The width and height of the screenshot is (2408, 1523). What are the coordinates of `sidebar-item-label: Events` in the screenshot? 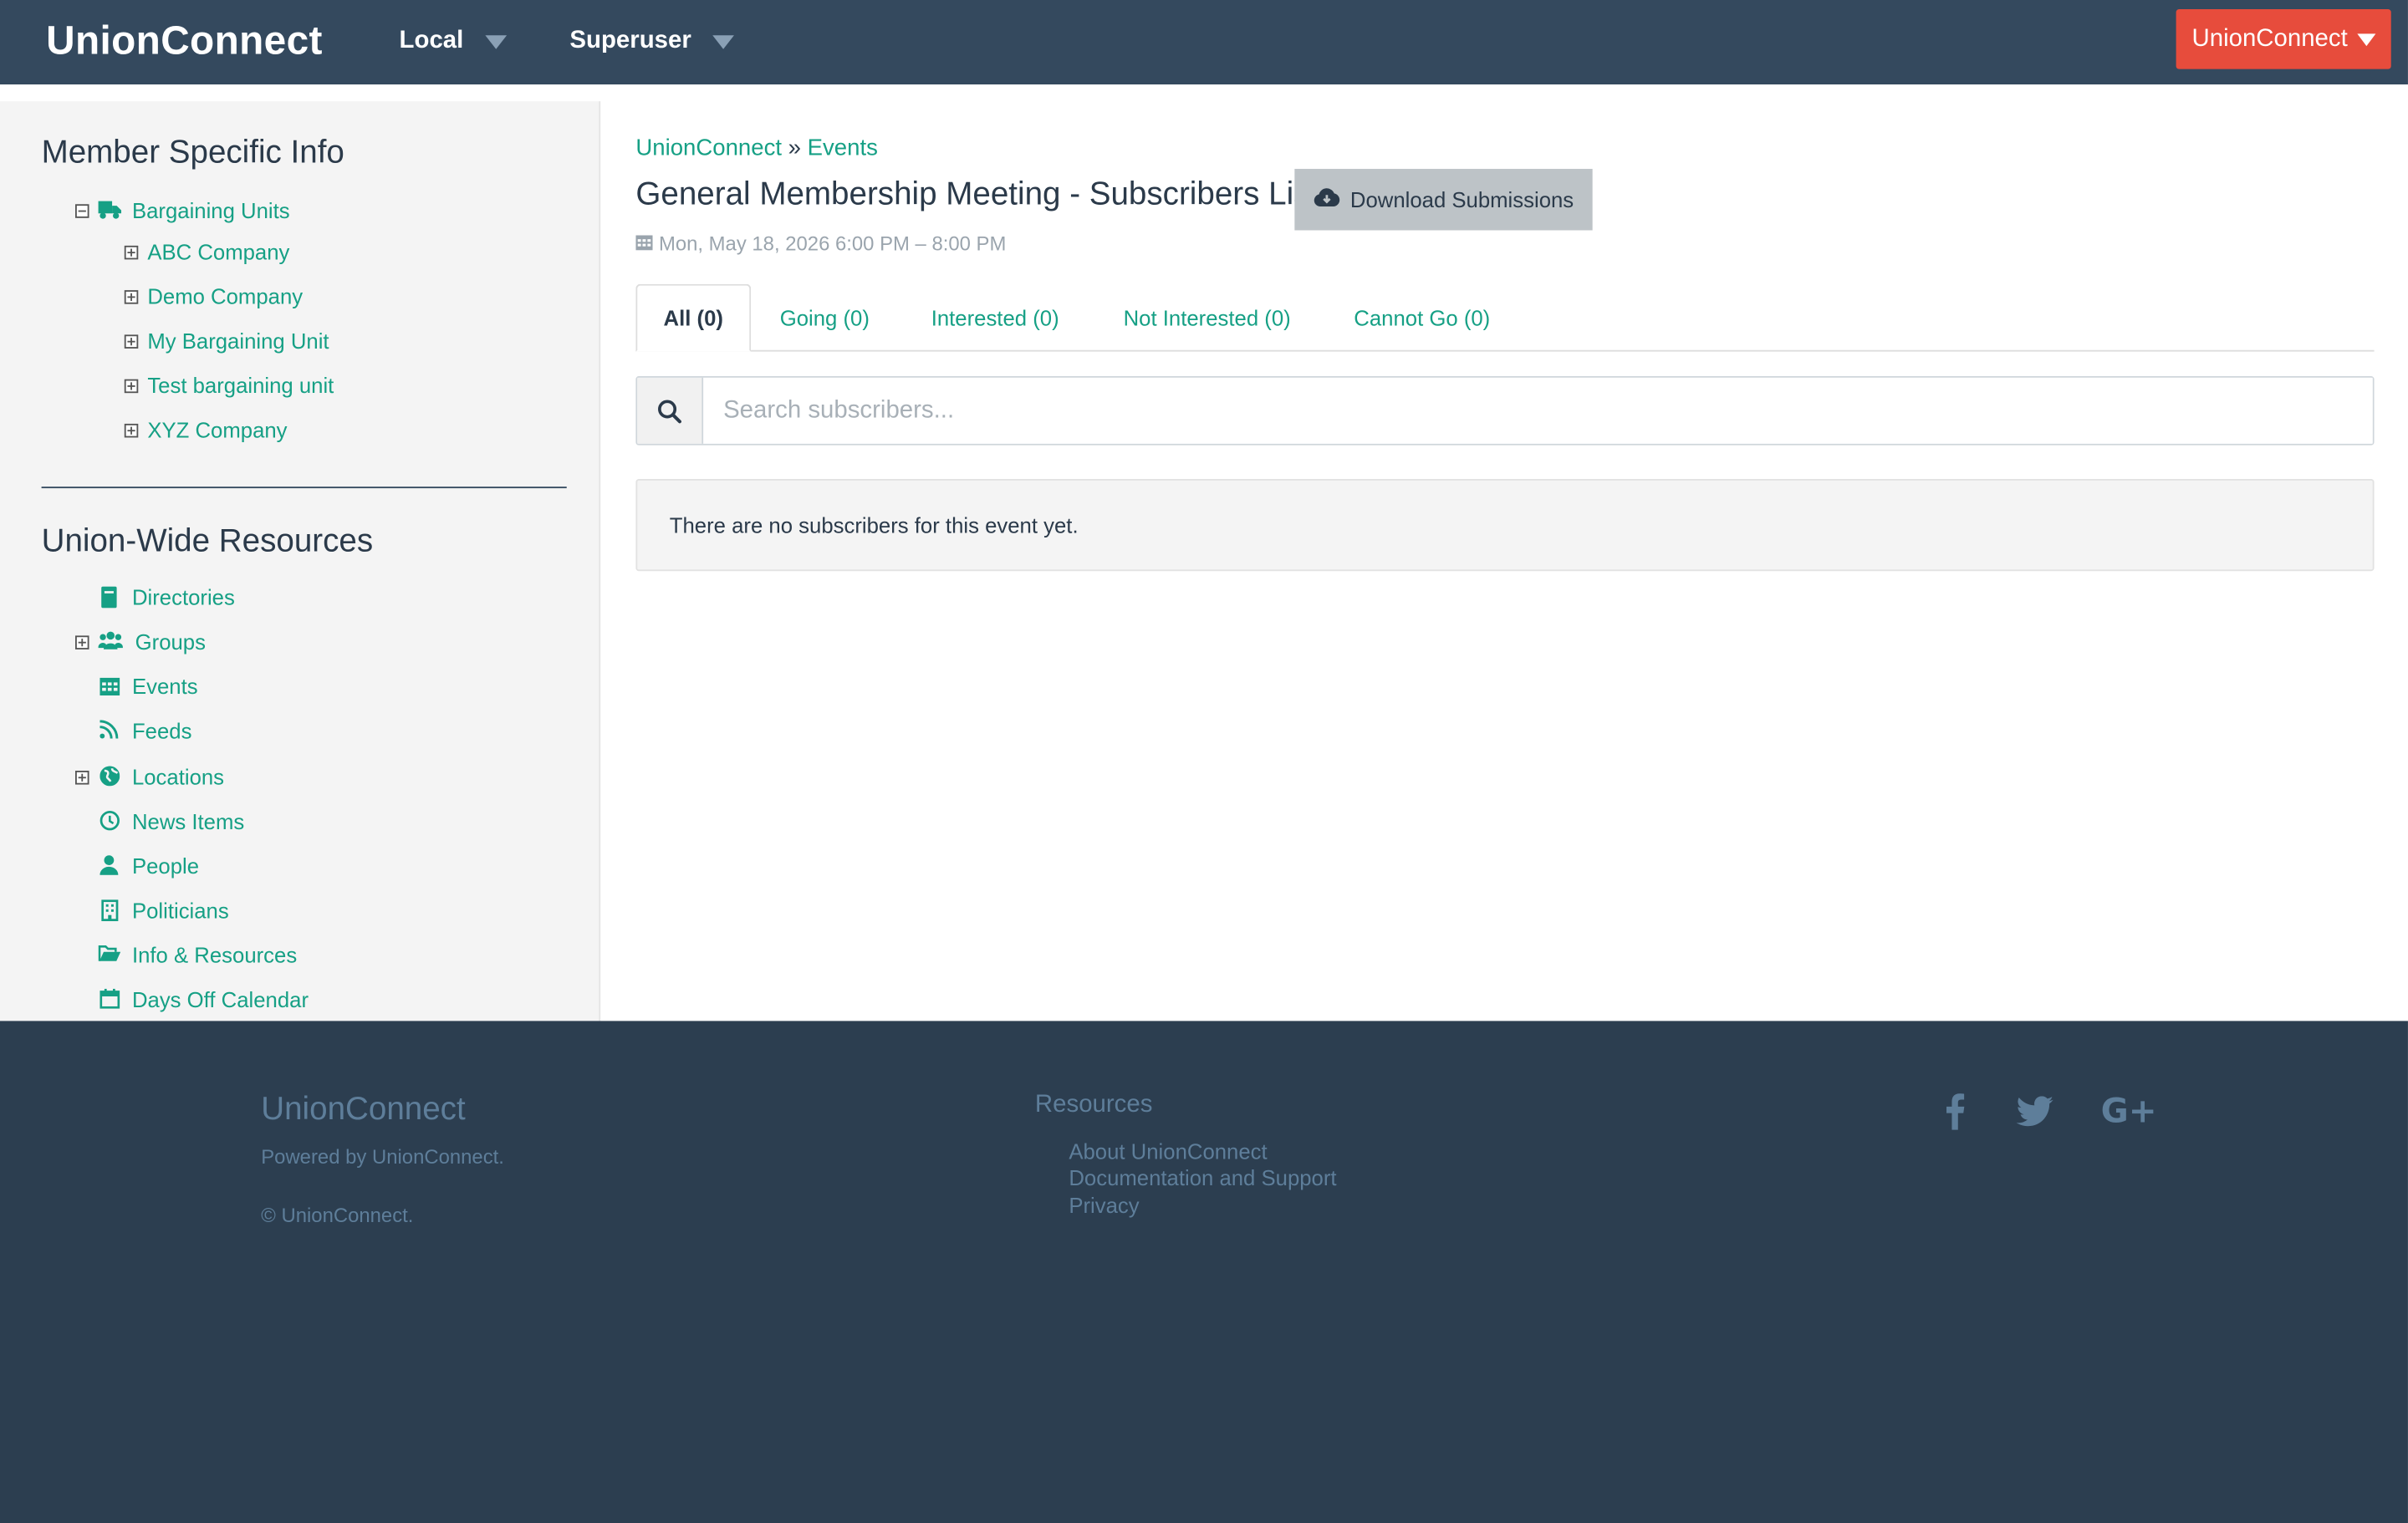 It's located at (164, 687).